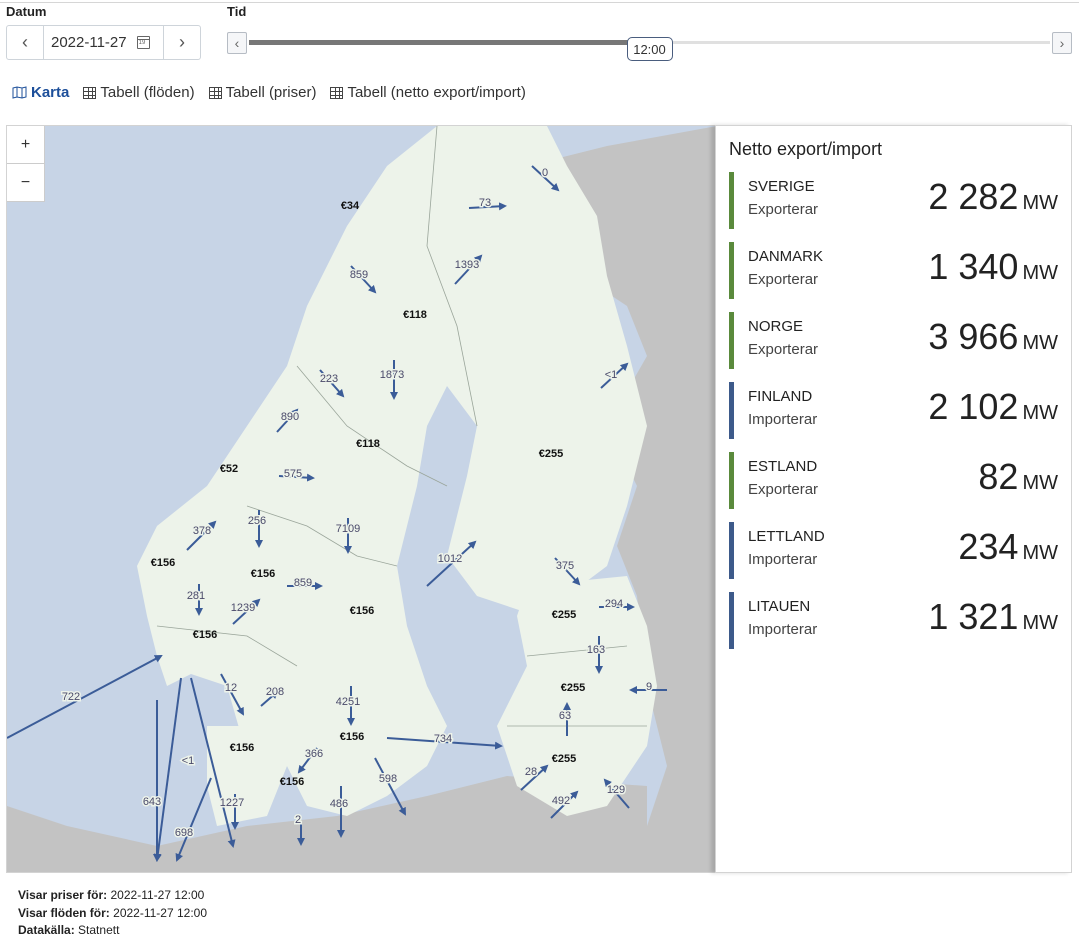 Image resolution: width=1079 pixels, height=942 pixels. What do you see at coordinates (329, 379) in the screenshot?
I see `flow-label: 223` at bounding box center [329, 379].